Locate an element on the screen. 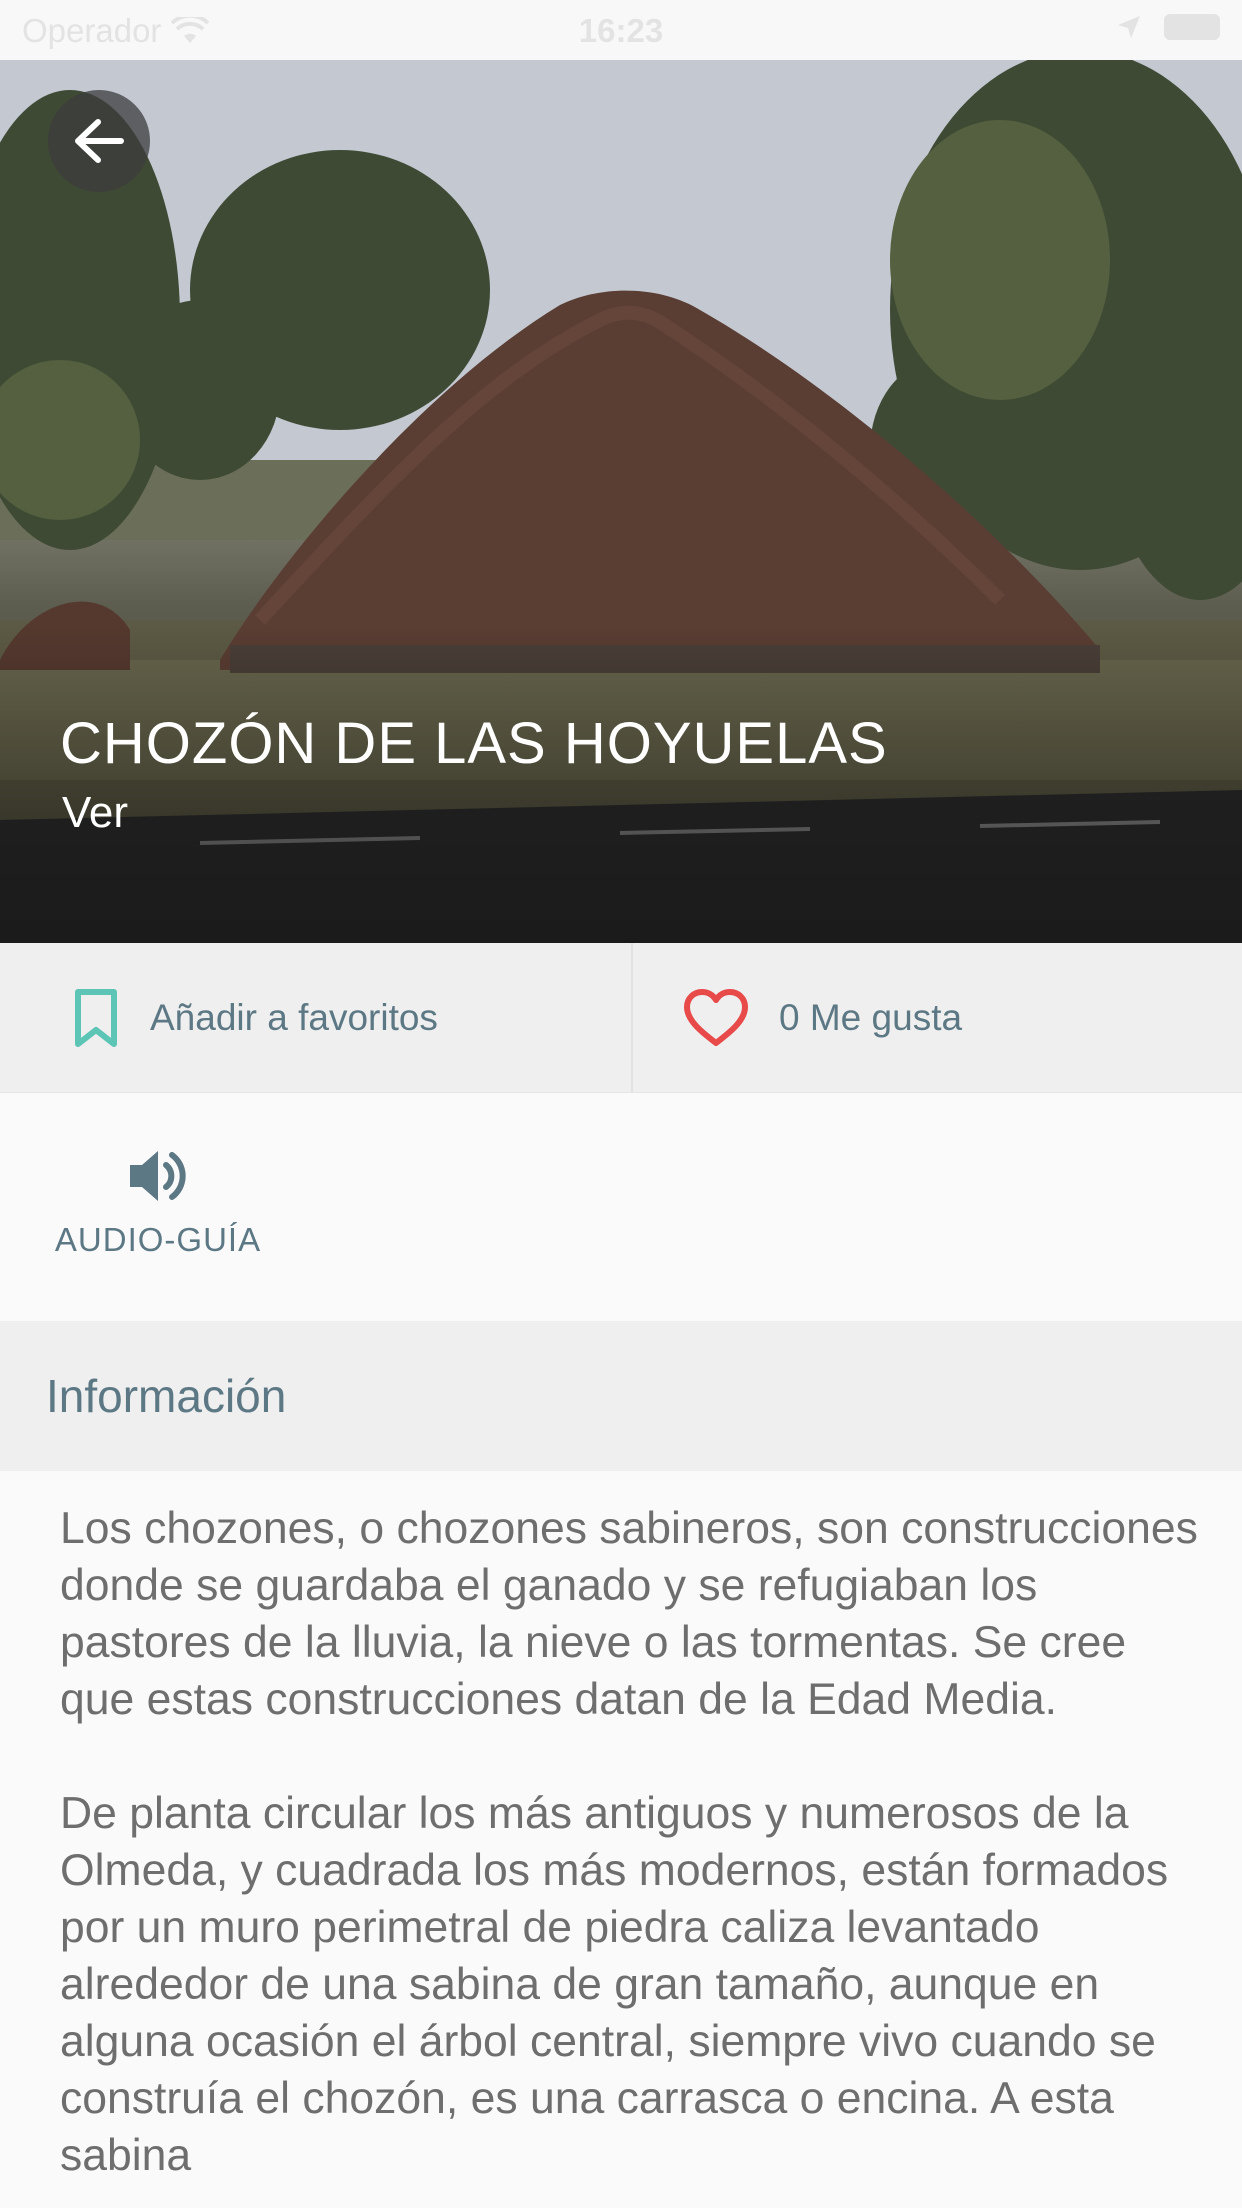  info-section-title: Información is located at coordinates (166, 1396).